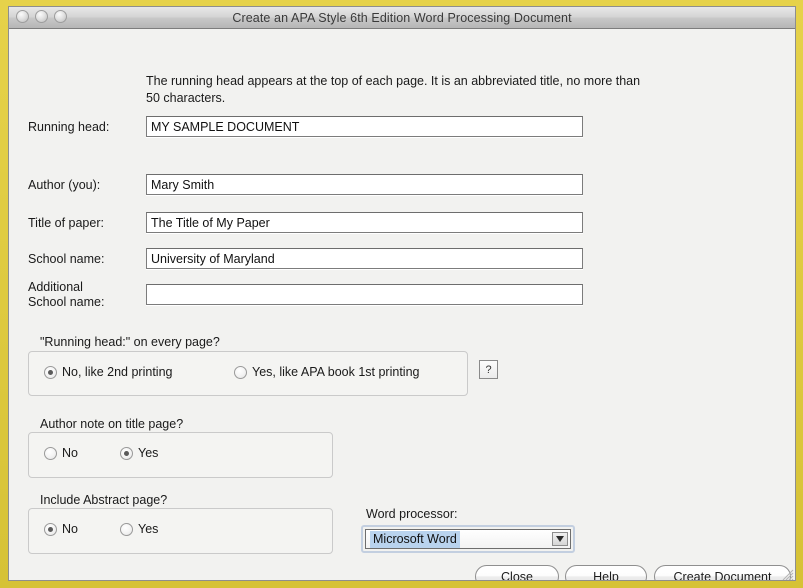 This screenshot has height=588, width=803. Describe the element at coordinates (61, 453) in the screenshot. I see `radio-option-author-note-no: No` at that location.